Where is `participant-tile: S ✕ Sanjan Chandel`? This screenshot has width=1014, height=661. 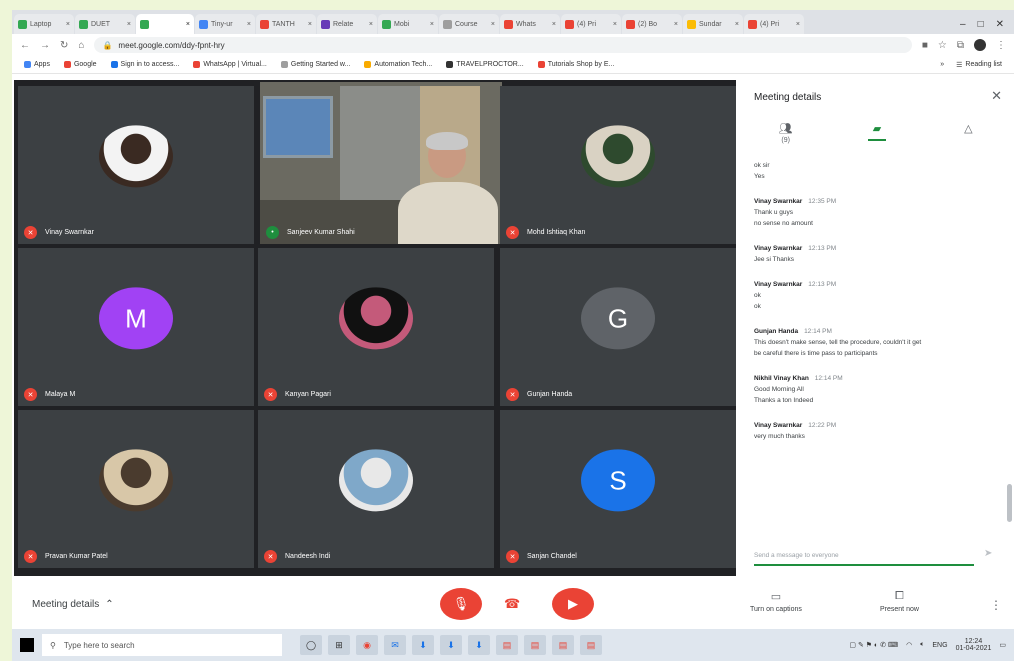
participant-tile: S ✕ Sanjan Chandel is located at coordinates (618, 489).